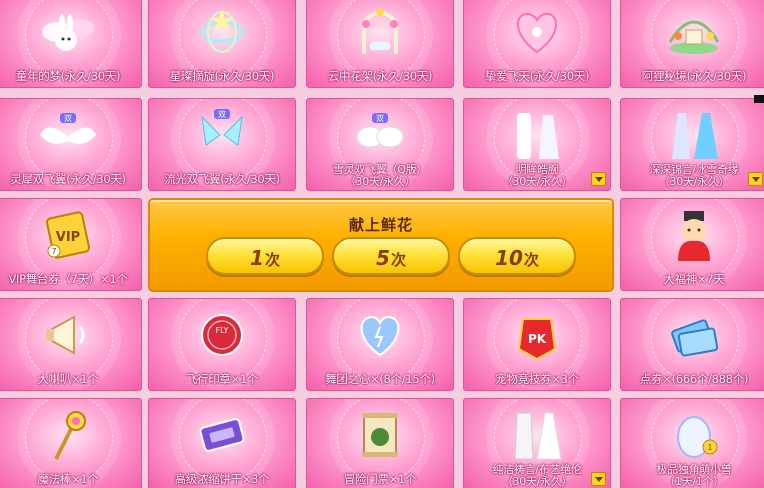 The height and width of the screenshot is (488, 764). Describe the element at coordinates (222, 76) in the screenshot. I see `item-label: 星璨摘旋(永久/30天)` at that location.